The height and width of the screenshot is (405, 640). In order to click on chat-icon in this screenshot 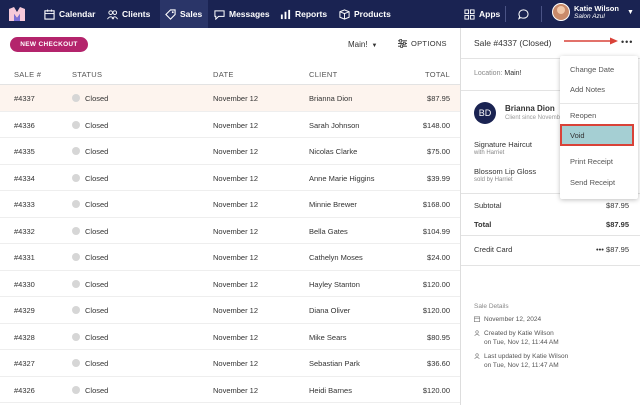, I will do `click(219, 14)`.